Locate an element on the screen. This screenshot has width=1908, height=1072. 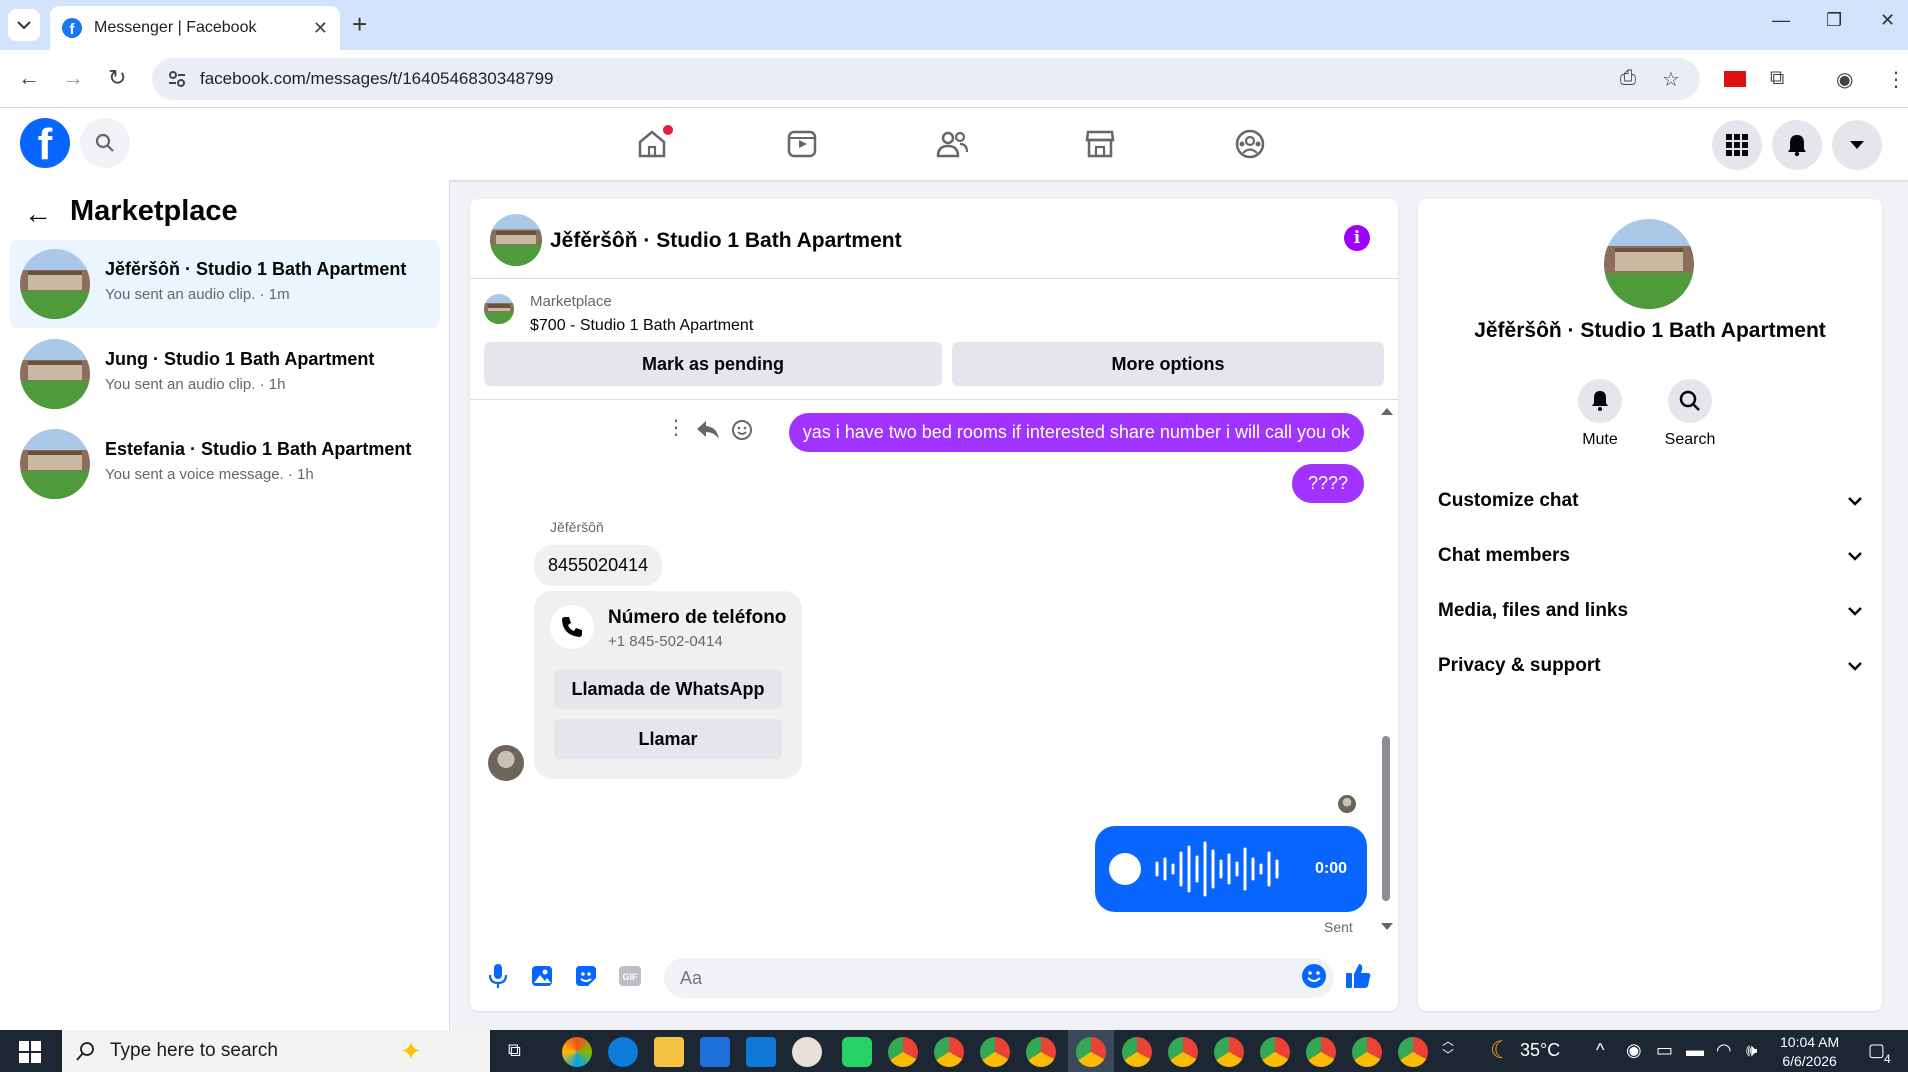
reload-icon: ↻ is located at coordinates (117, 78).